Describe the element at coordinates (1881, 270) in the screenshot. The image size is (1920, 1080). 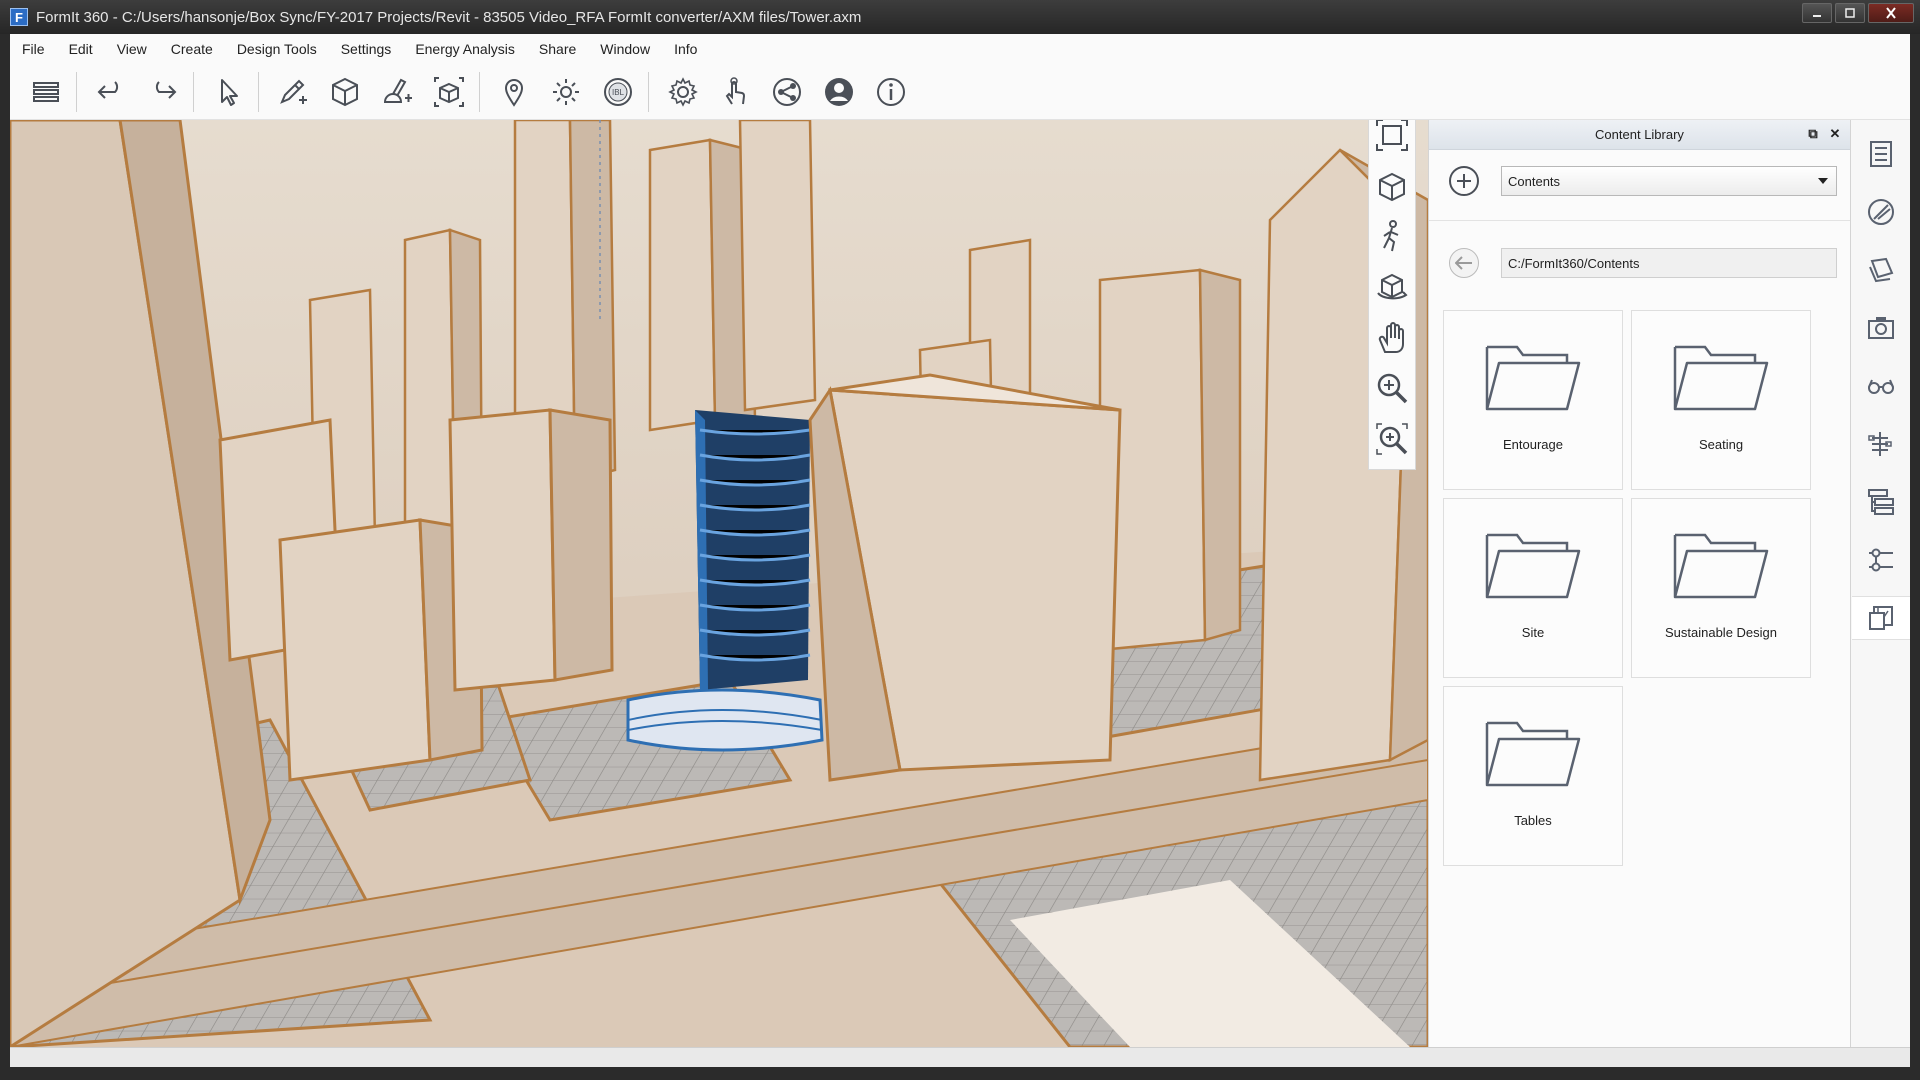
I see `layers-button` at that location.